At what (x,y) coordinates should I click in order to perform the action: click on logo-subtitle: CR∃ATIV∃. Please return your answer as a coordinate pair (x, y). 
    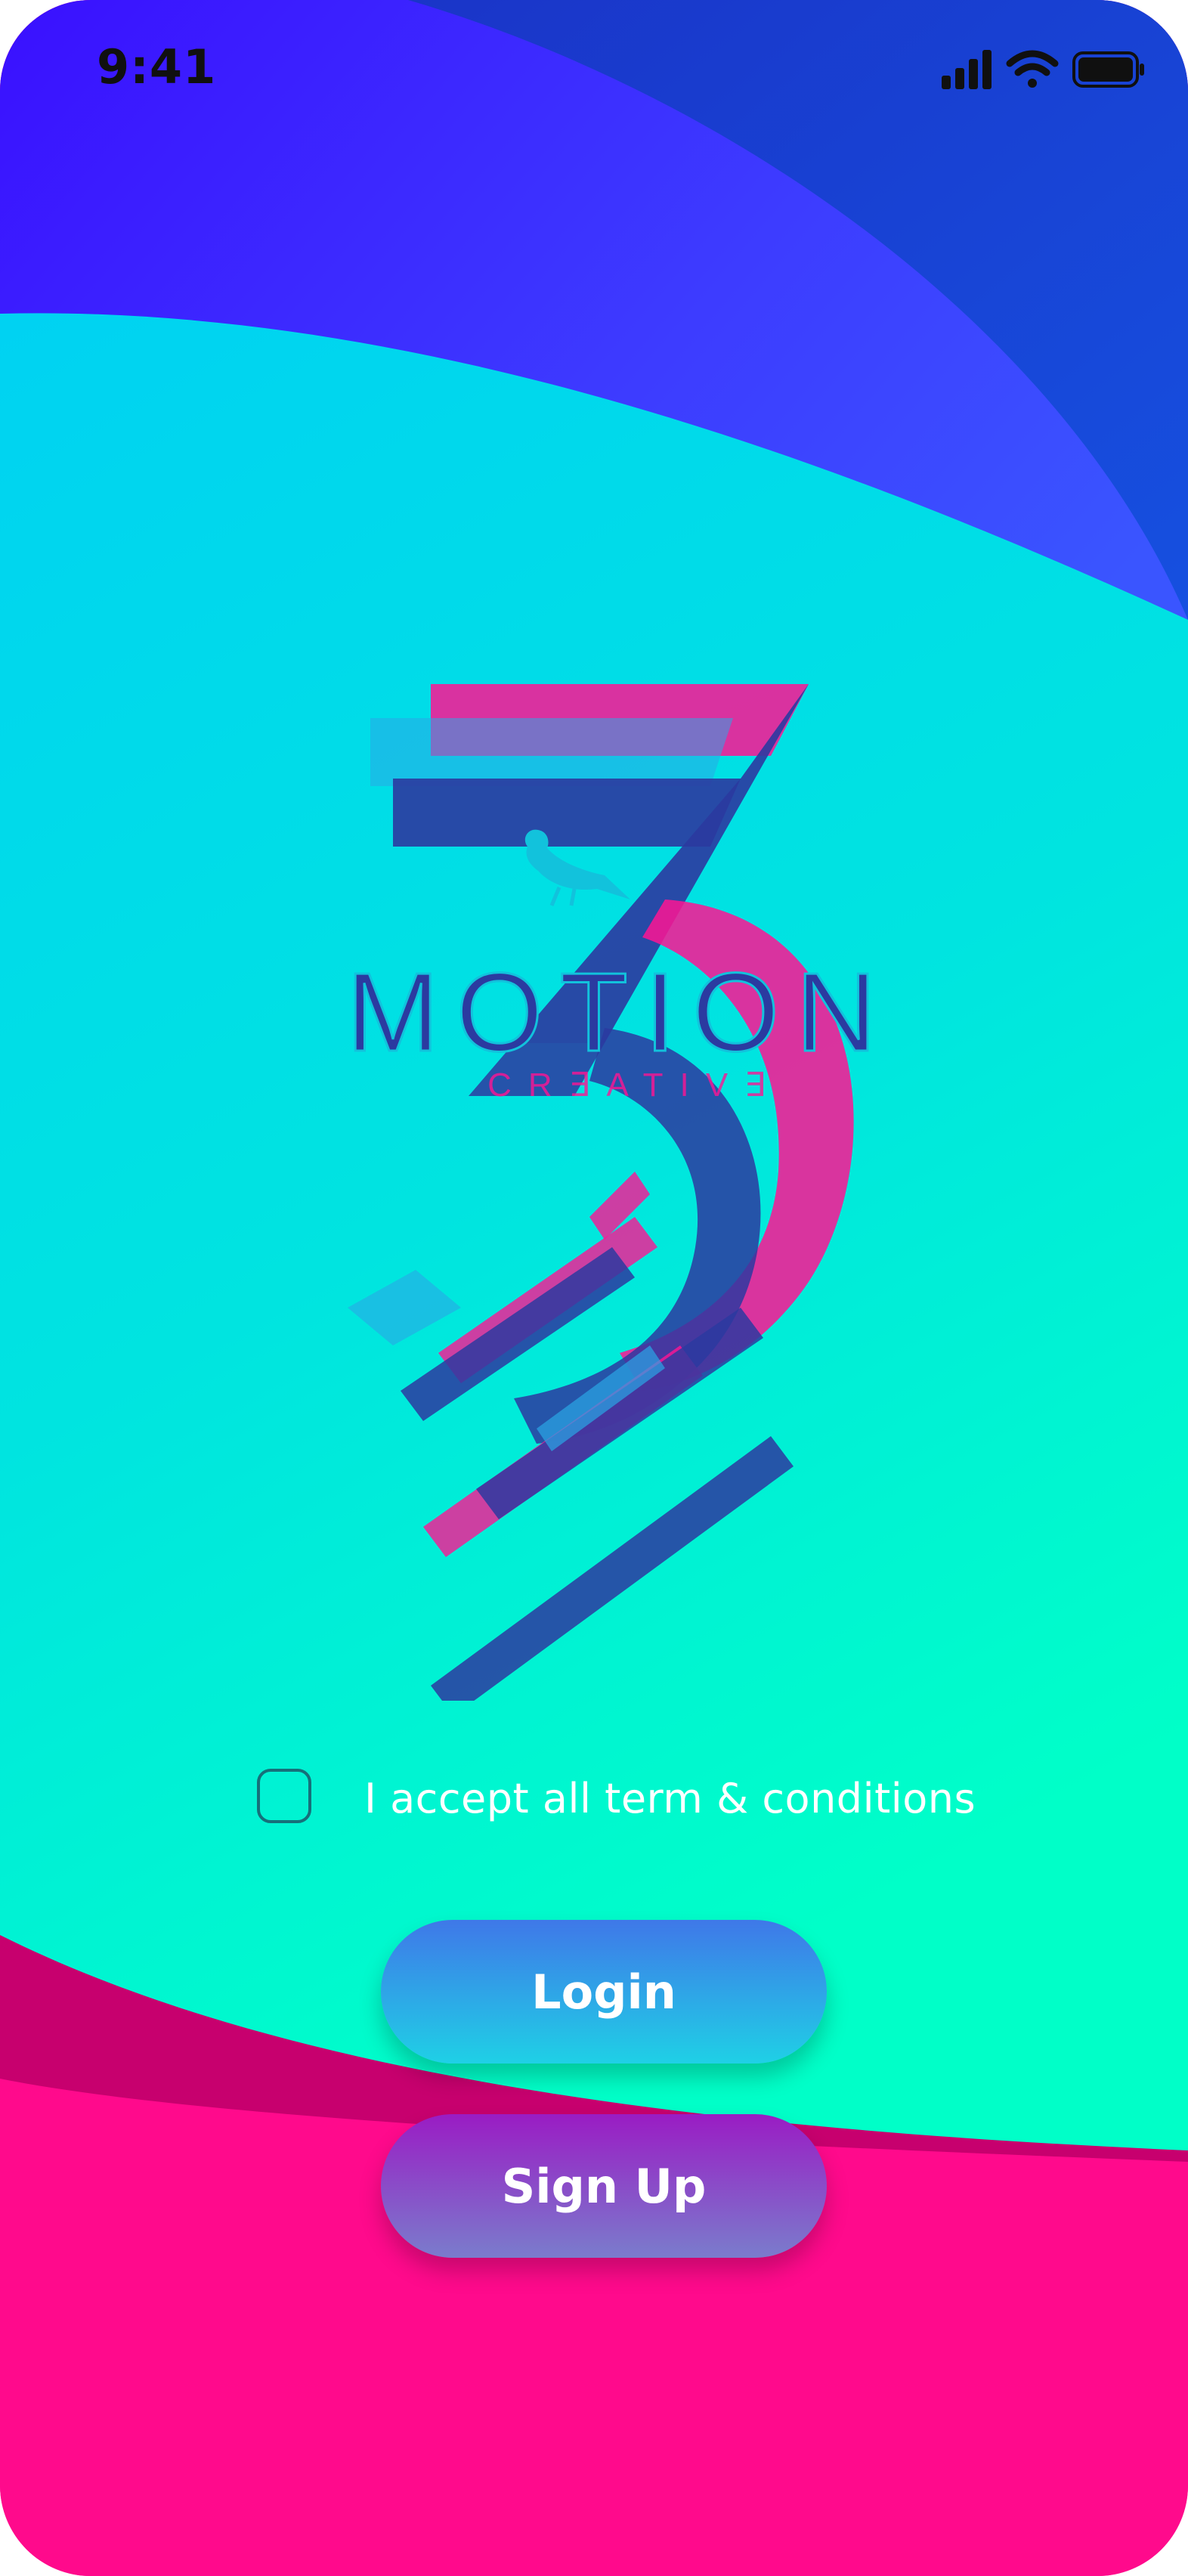
    Looking at the image, I should click on (634, 1085).